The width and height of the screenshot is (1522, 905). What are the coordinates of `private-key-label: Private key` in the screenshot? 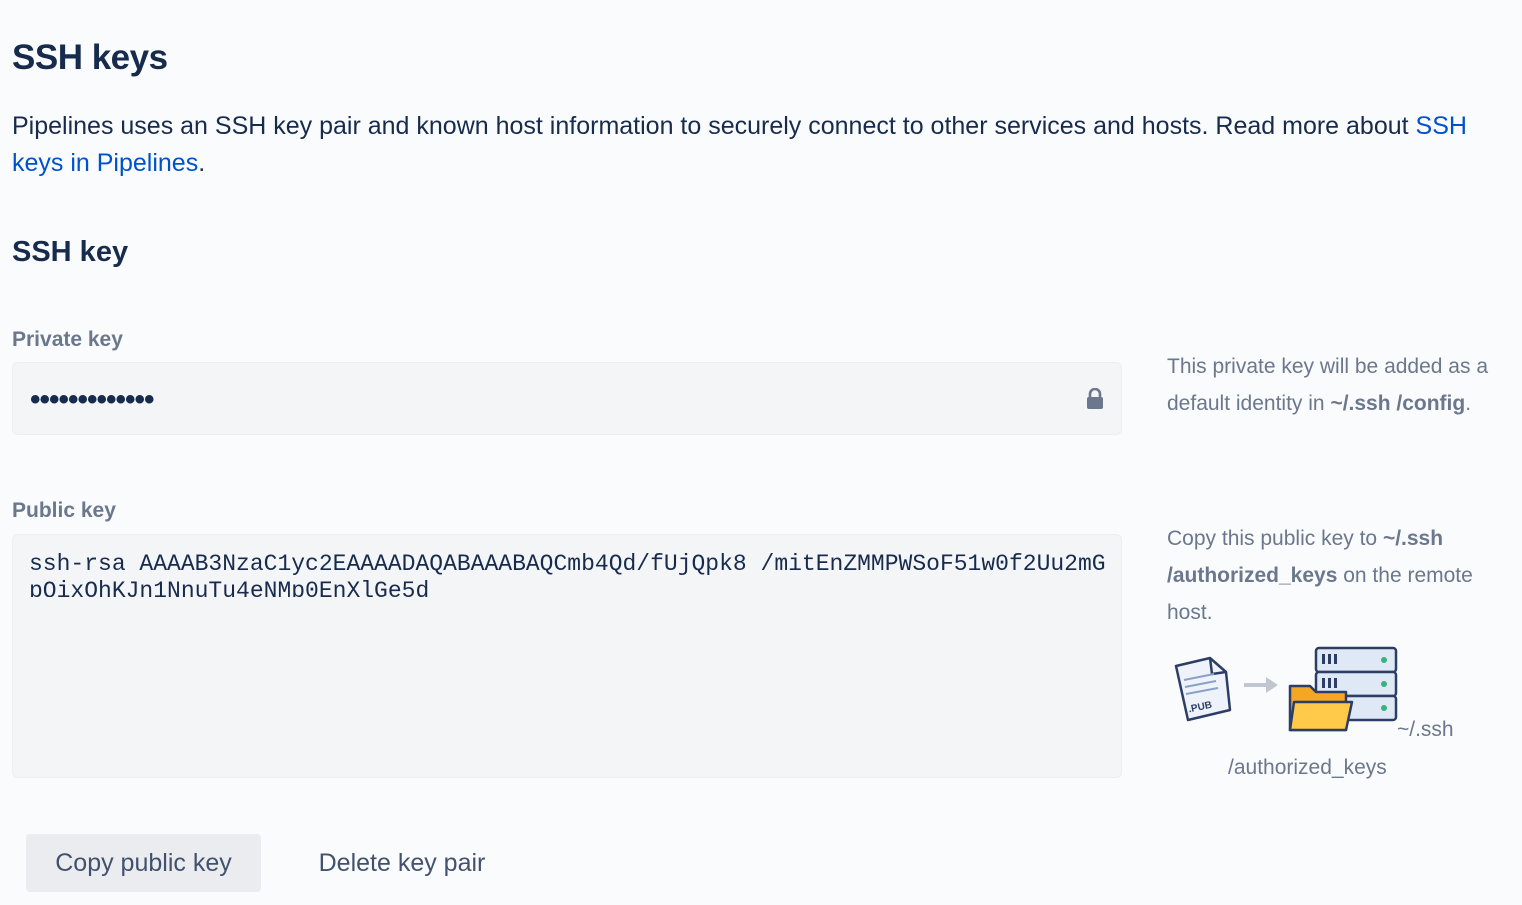 It's located at (67, 339).